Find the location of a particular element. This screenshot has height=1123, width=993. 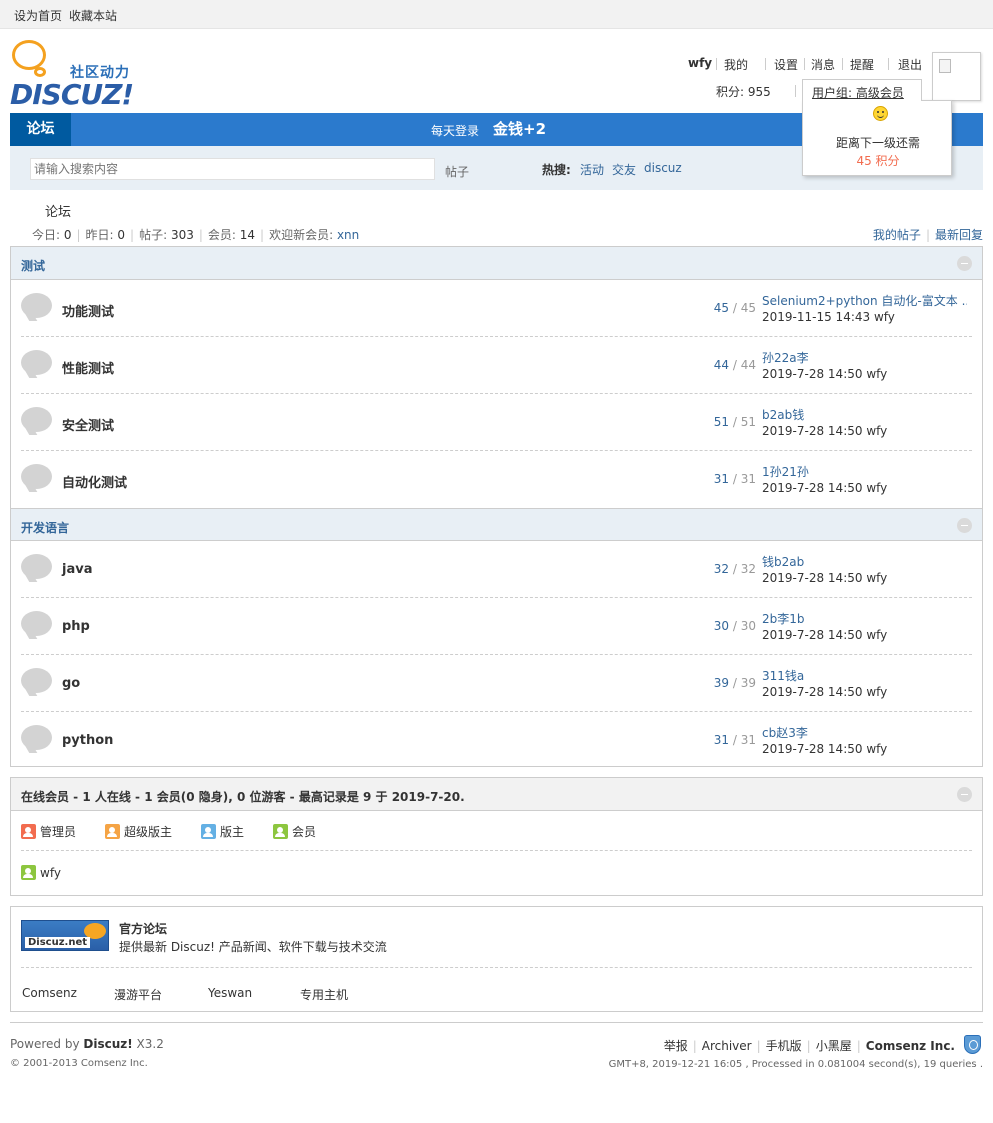

thread-count: 39 is located at coordinates (721, 683).